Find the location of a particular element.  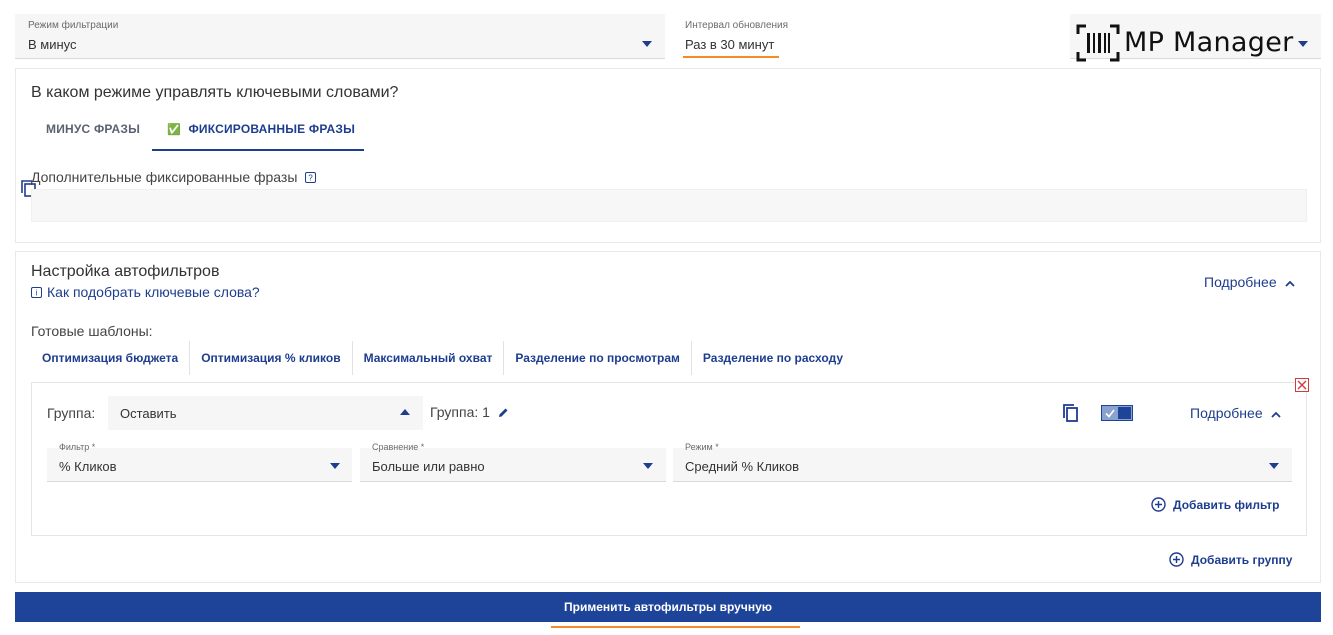

update-interval-label: Интервал обновления is located at coordinates (737, 25).